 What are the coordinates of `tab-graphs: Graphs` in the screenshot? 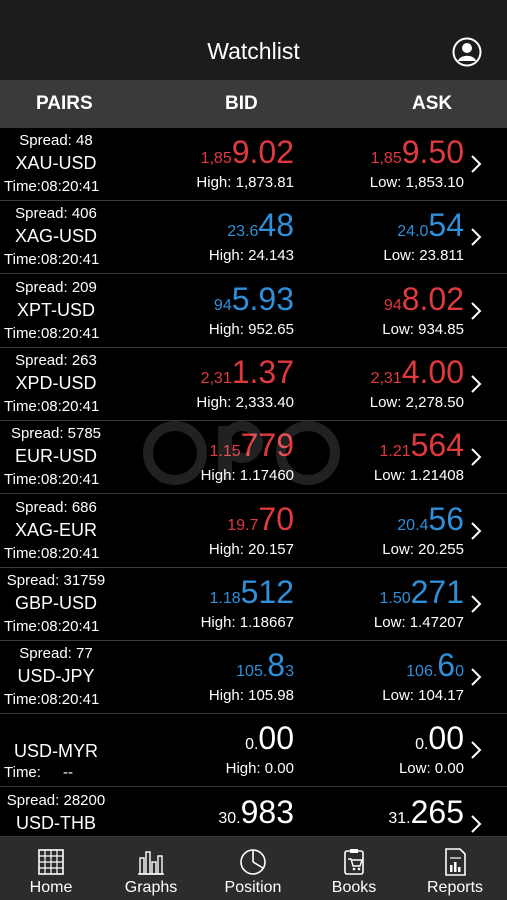 It's located at (151, 868).